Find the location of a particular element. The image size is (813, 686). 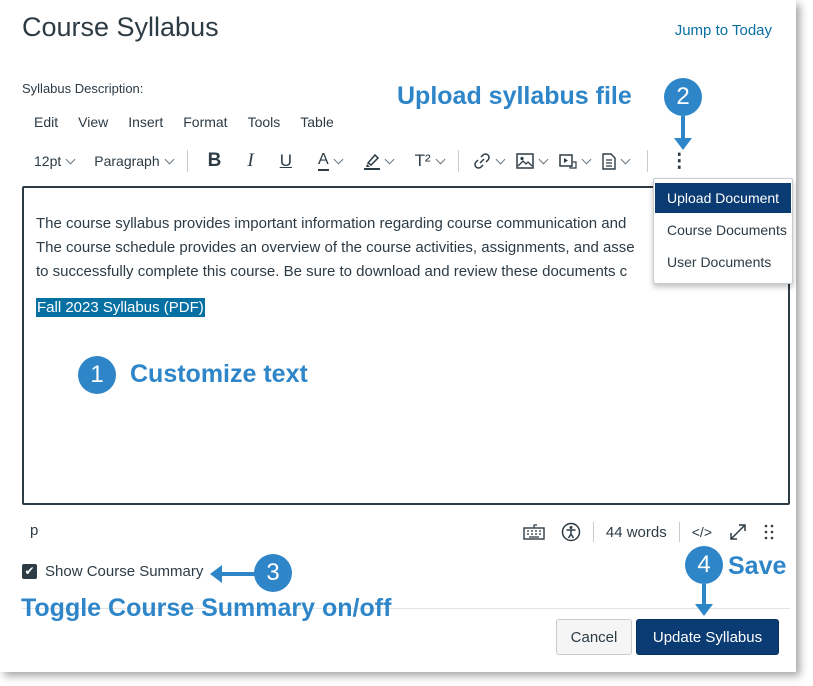

accessibility-checker-button is located at coordinates (571, 532).